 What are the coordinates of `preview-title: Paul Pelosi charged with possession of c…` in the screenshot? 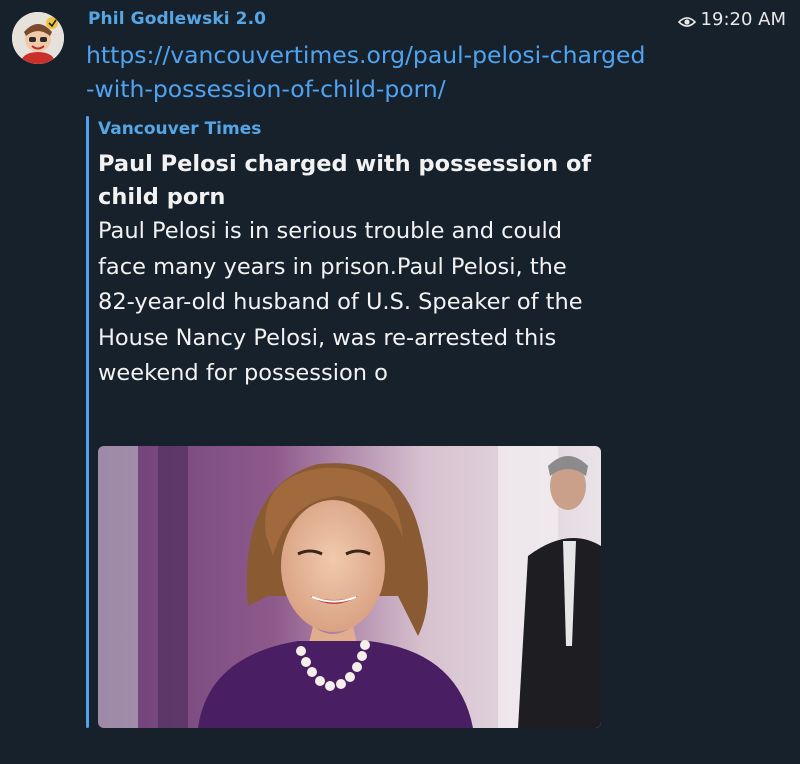 It's located at (345, 180).